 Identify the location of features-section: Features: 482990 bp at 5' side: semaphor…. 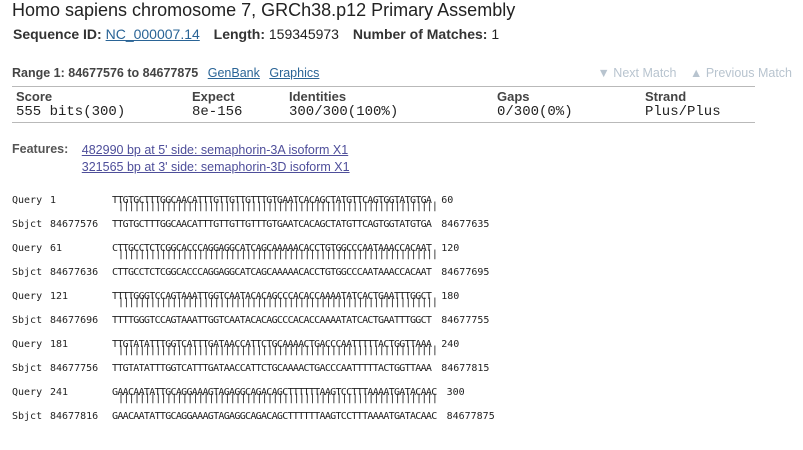
(181, 159).